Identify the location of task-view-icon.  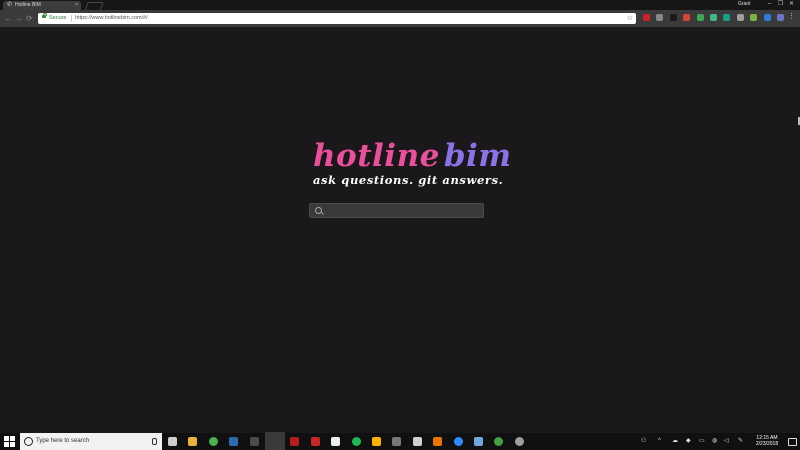
(172, 441).